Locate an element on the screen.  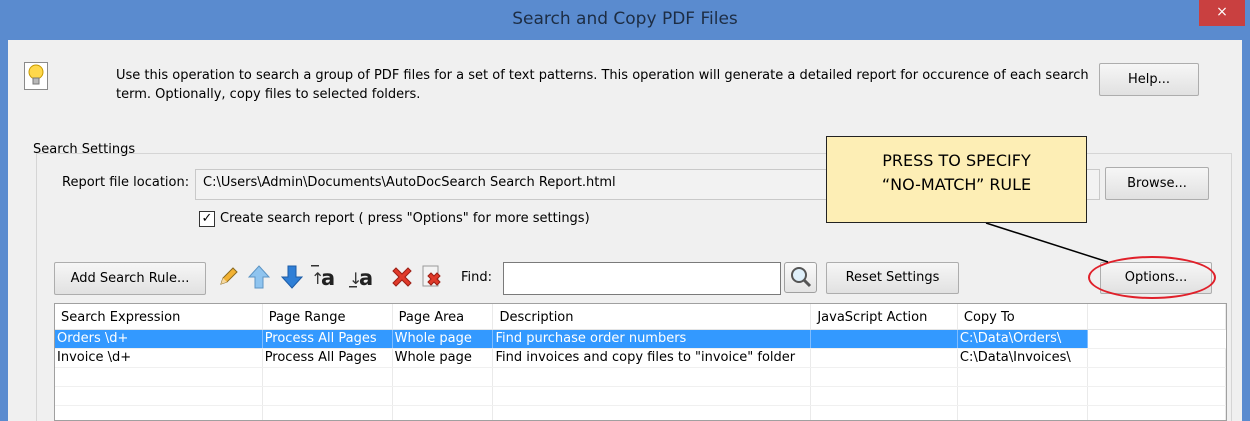
column-header-page-range: Page Range is located at coordinates (327, 317).